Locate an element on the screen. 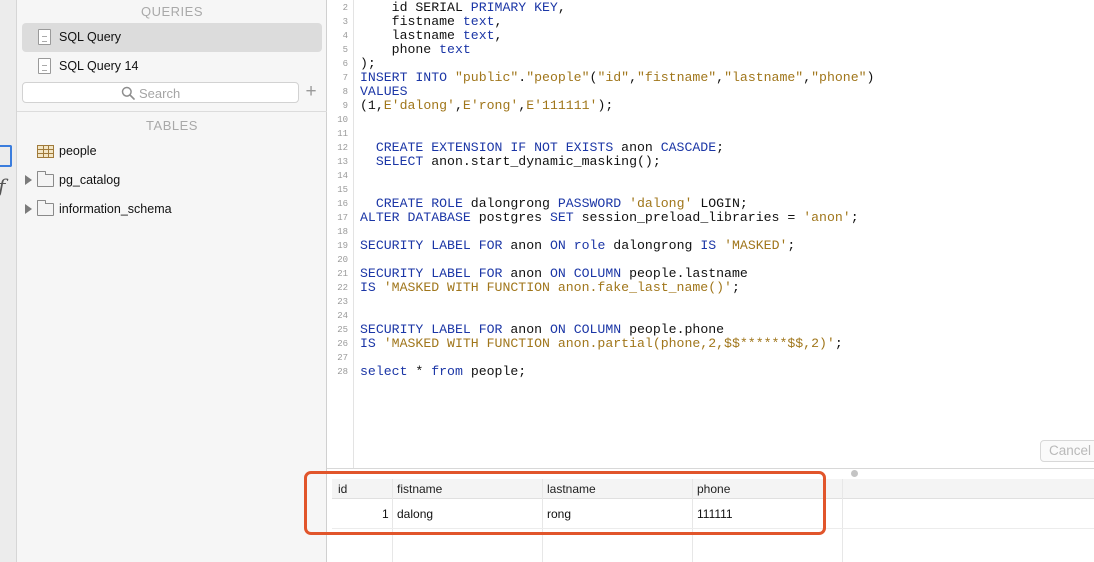 The image size is (1094, 562). column-separator is located at coordinates (842, 520).